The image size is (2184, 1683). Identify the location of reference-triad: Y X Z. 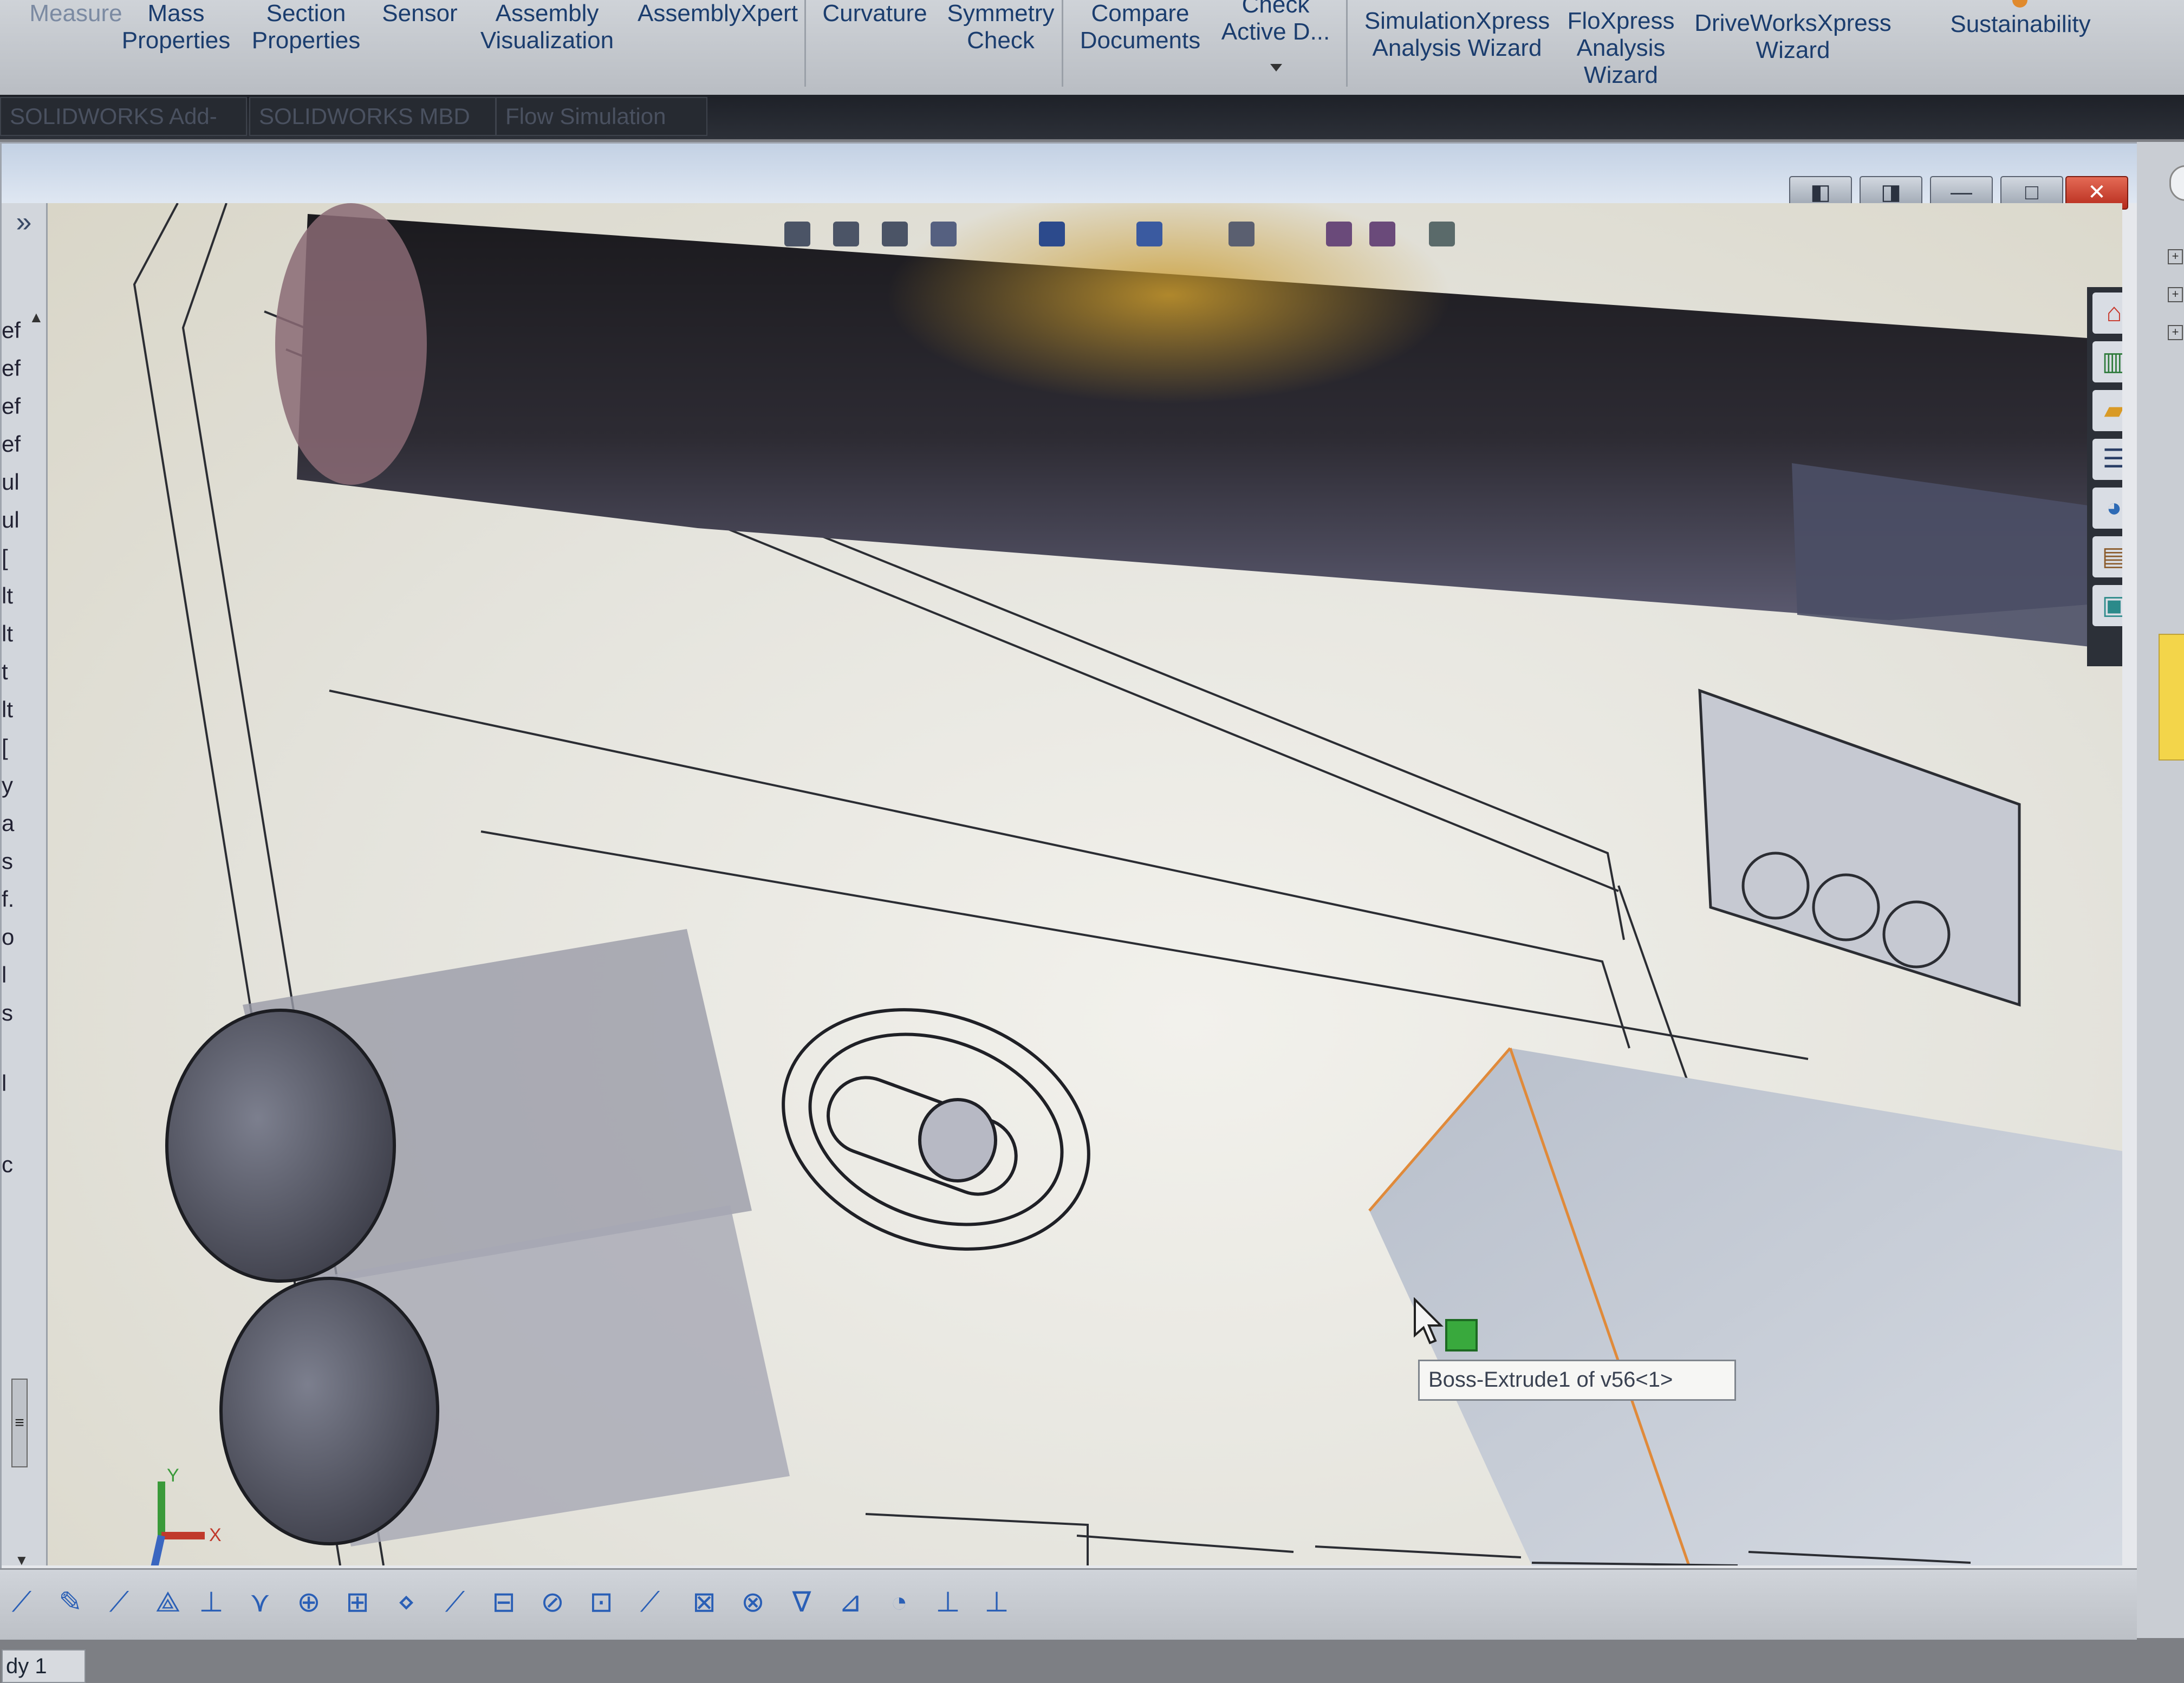
(186, 1515).